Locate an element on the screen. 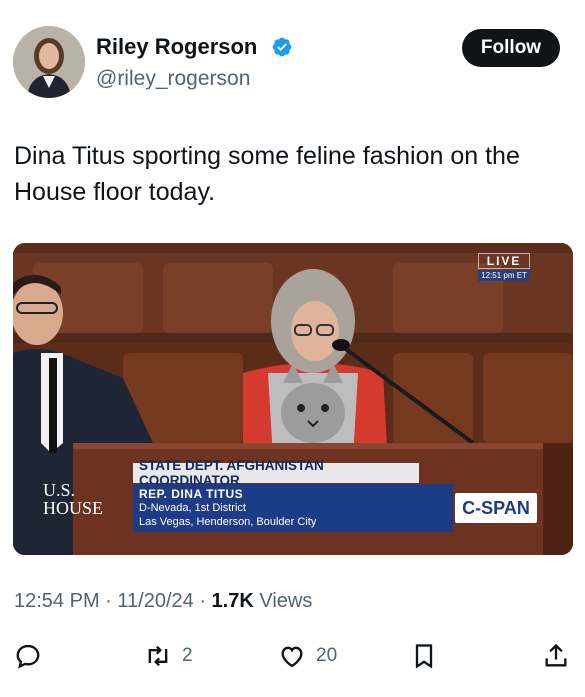  chyron-cities: Las Vegas, Henderson, Boulder City is located at coordinates (228, 522).